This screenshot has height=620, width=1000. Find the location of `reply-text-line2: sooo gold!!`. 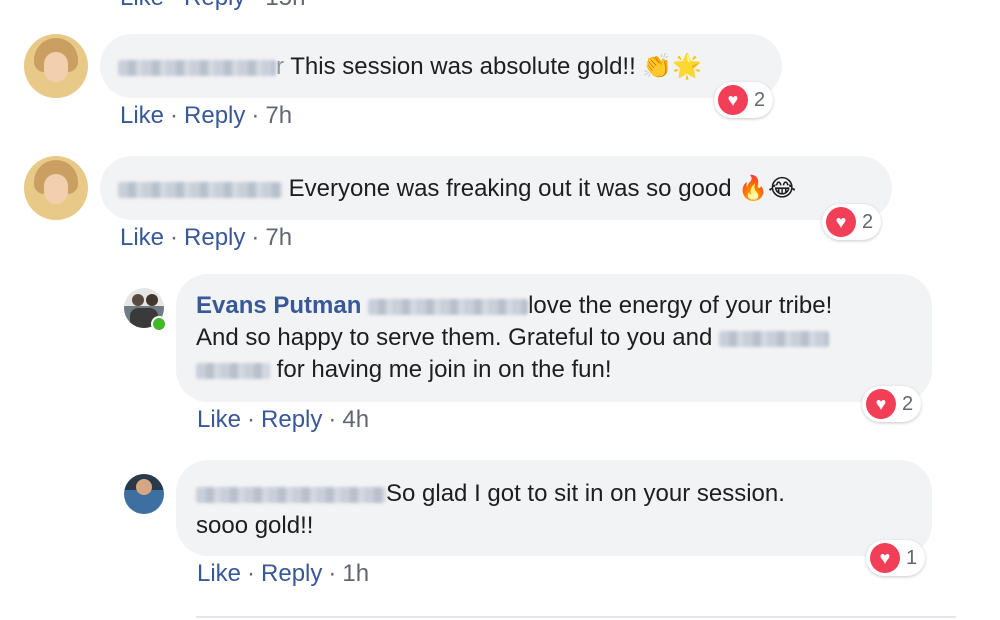

reply-text-line2: sooo gold!! is located at coordinates (255, 525).